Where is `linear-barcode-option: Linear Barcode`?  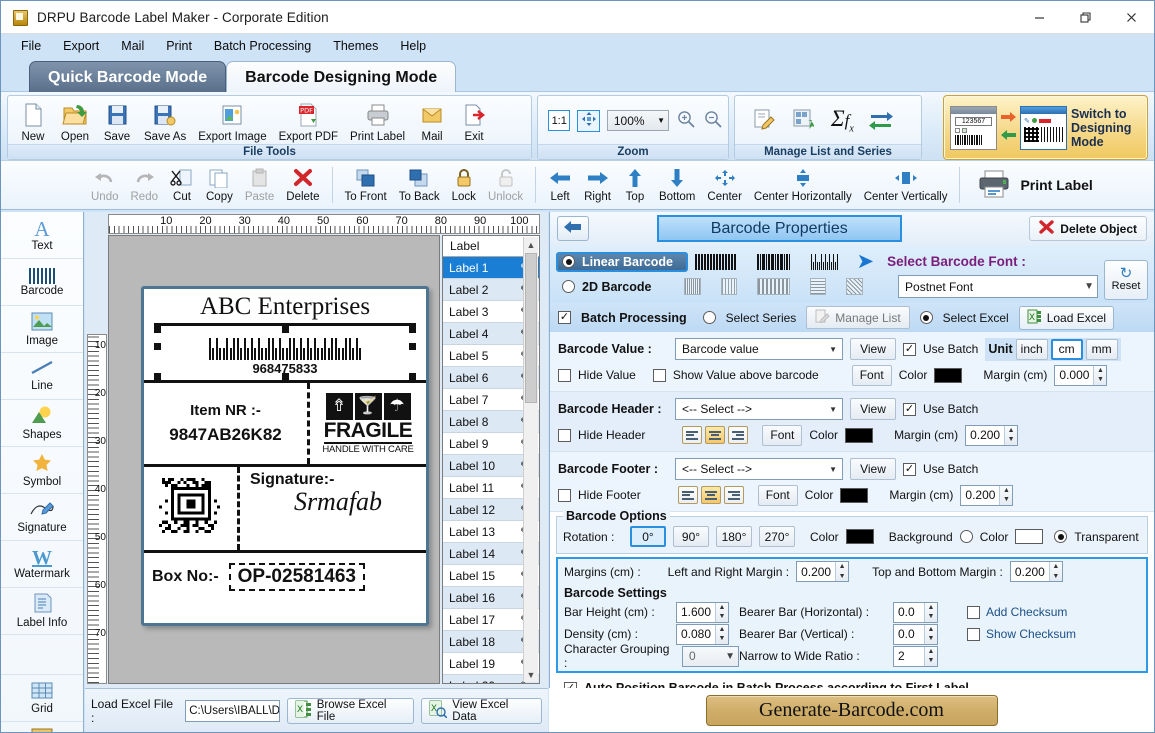 linear-barcode-option: Linear Barcode is located at coordinates (622, 261).